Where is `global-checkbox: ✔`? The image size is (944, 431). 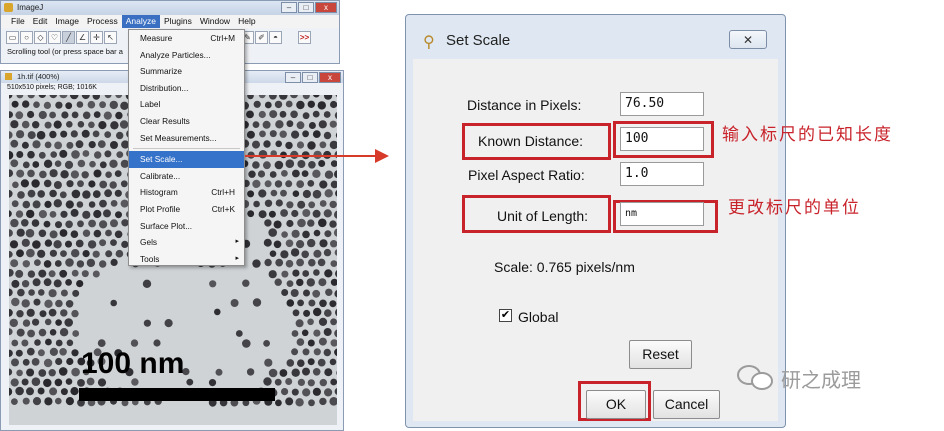
global-checkbox: ✔ is located at coordinates (505, 315).